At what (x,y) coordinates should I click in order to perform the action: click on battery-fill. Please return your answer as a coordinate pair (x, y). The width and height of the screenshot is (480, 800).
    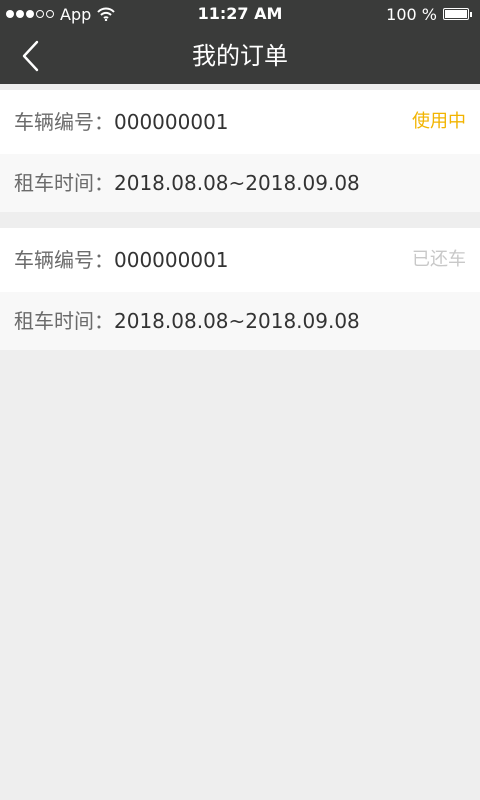
    Looking at the image, I should click on (456, 14).